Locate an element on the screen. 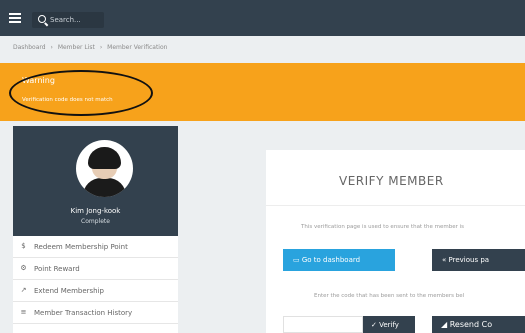 Image resolution: width=525 pixels, height=333 pixels. breadcrumb-member-list: Member List is located at coordinates (76, 47).